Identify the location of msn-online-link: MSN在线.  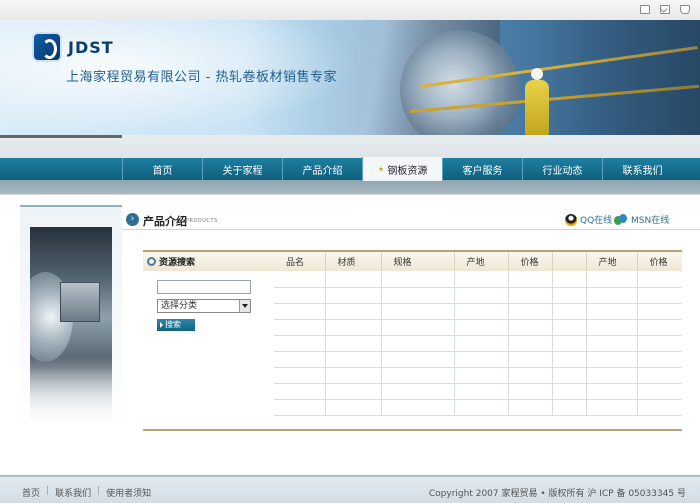
(641, 219).